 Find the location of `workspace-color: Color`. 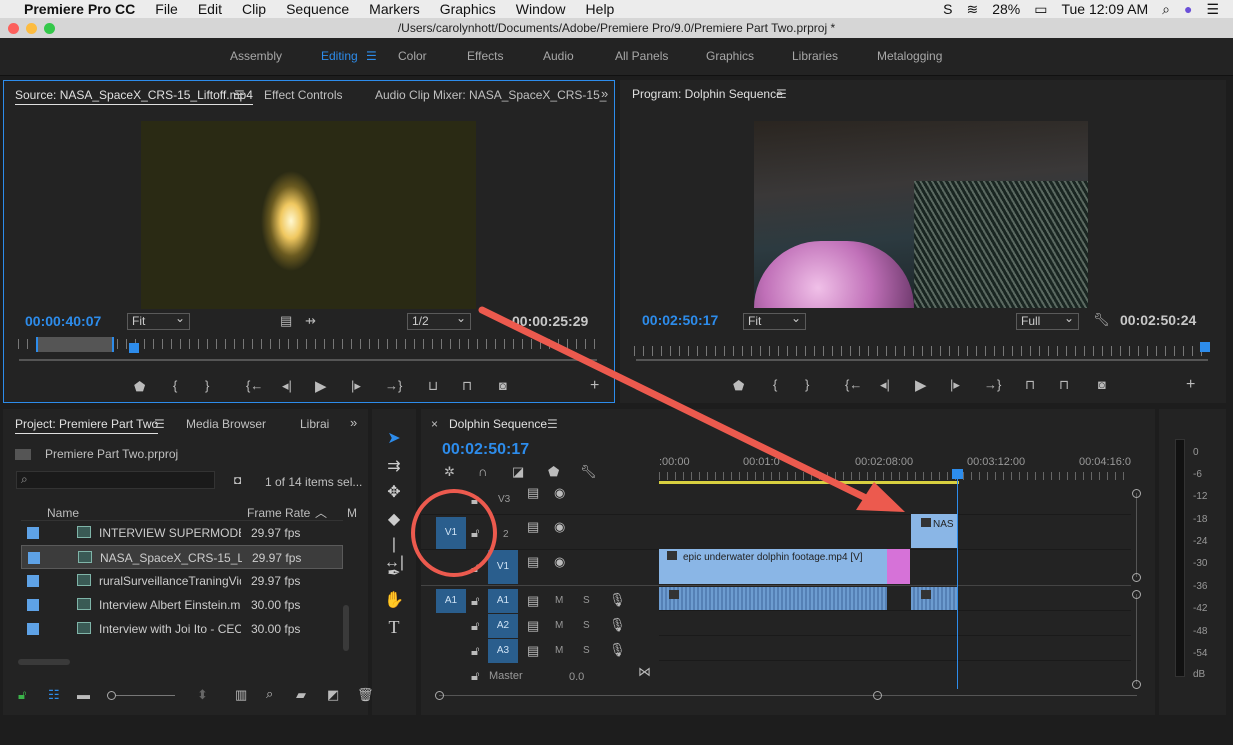

workspace-color: Color is located at coordinates (412, 56).